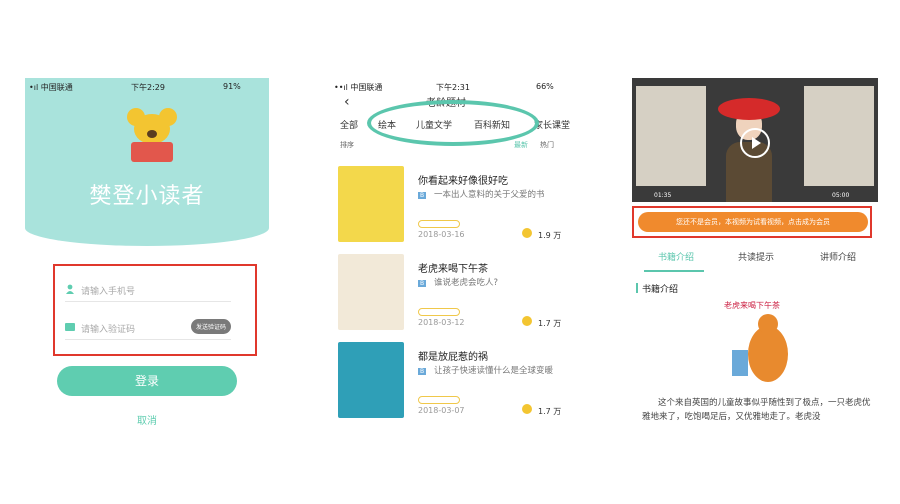 Image resolution: width=900 pixels, height=504 pixels. I want to click on book-illustration: 老虎来喝下午茶, so click(760, 342).